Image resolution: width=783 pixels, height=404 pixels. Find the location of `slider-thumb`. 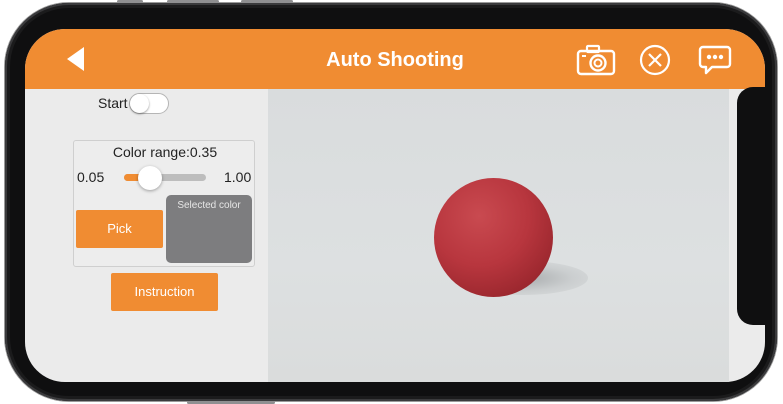

slider-thumb is located at coordinates (149, 178).